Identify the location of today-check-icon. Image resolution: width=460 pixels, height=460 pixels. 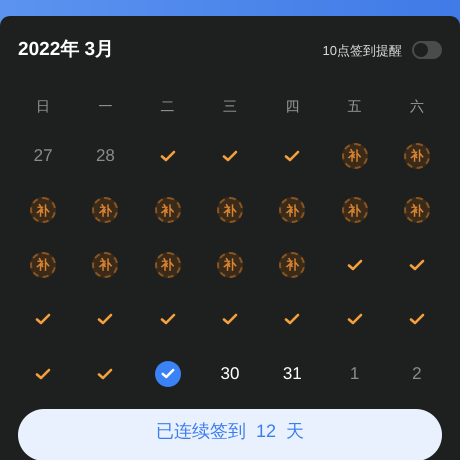
(167, 373).